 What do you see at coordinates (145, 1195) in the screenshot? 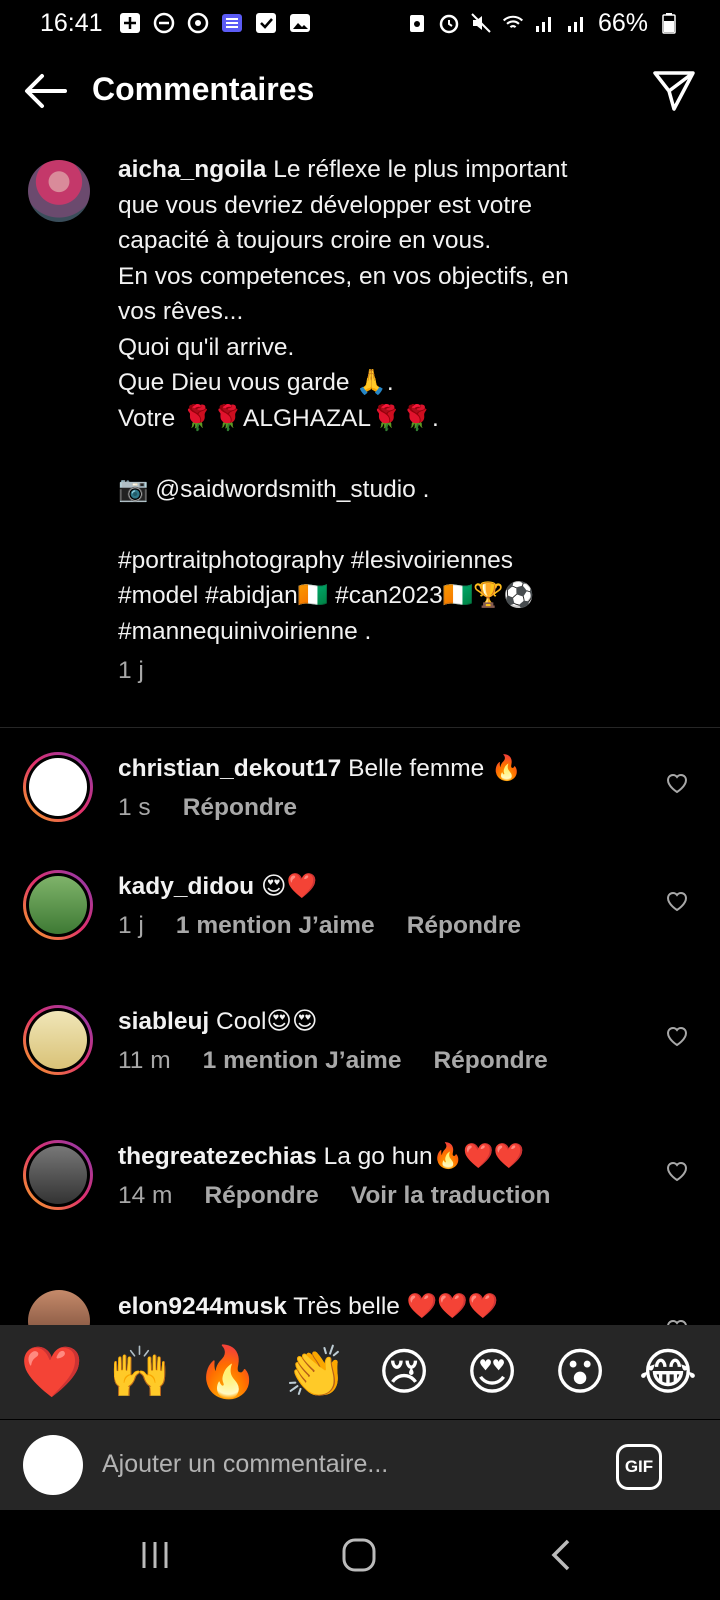
I see `comment-age: 14 m` at bounding box center [145, 1195].